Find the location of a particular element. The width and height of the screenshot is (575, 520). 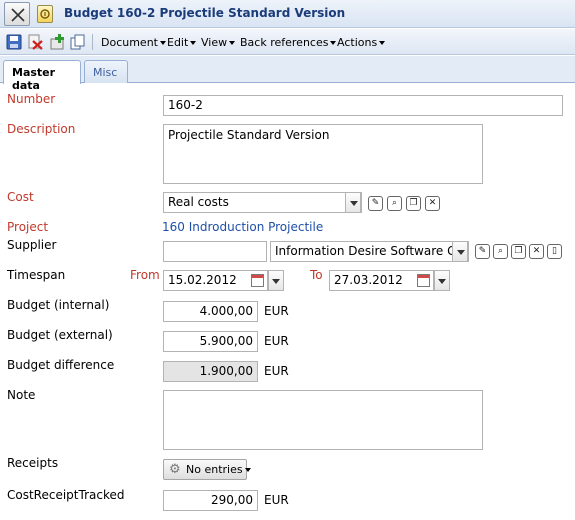

project-link: 160 Indroduction Projectile is located at coordinates (242, 227).